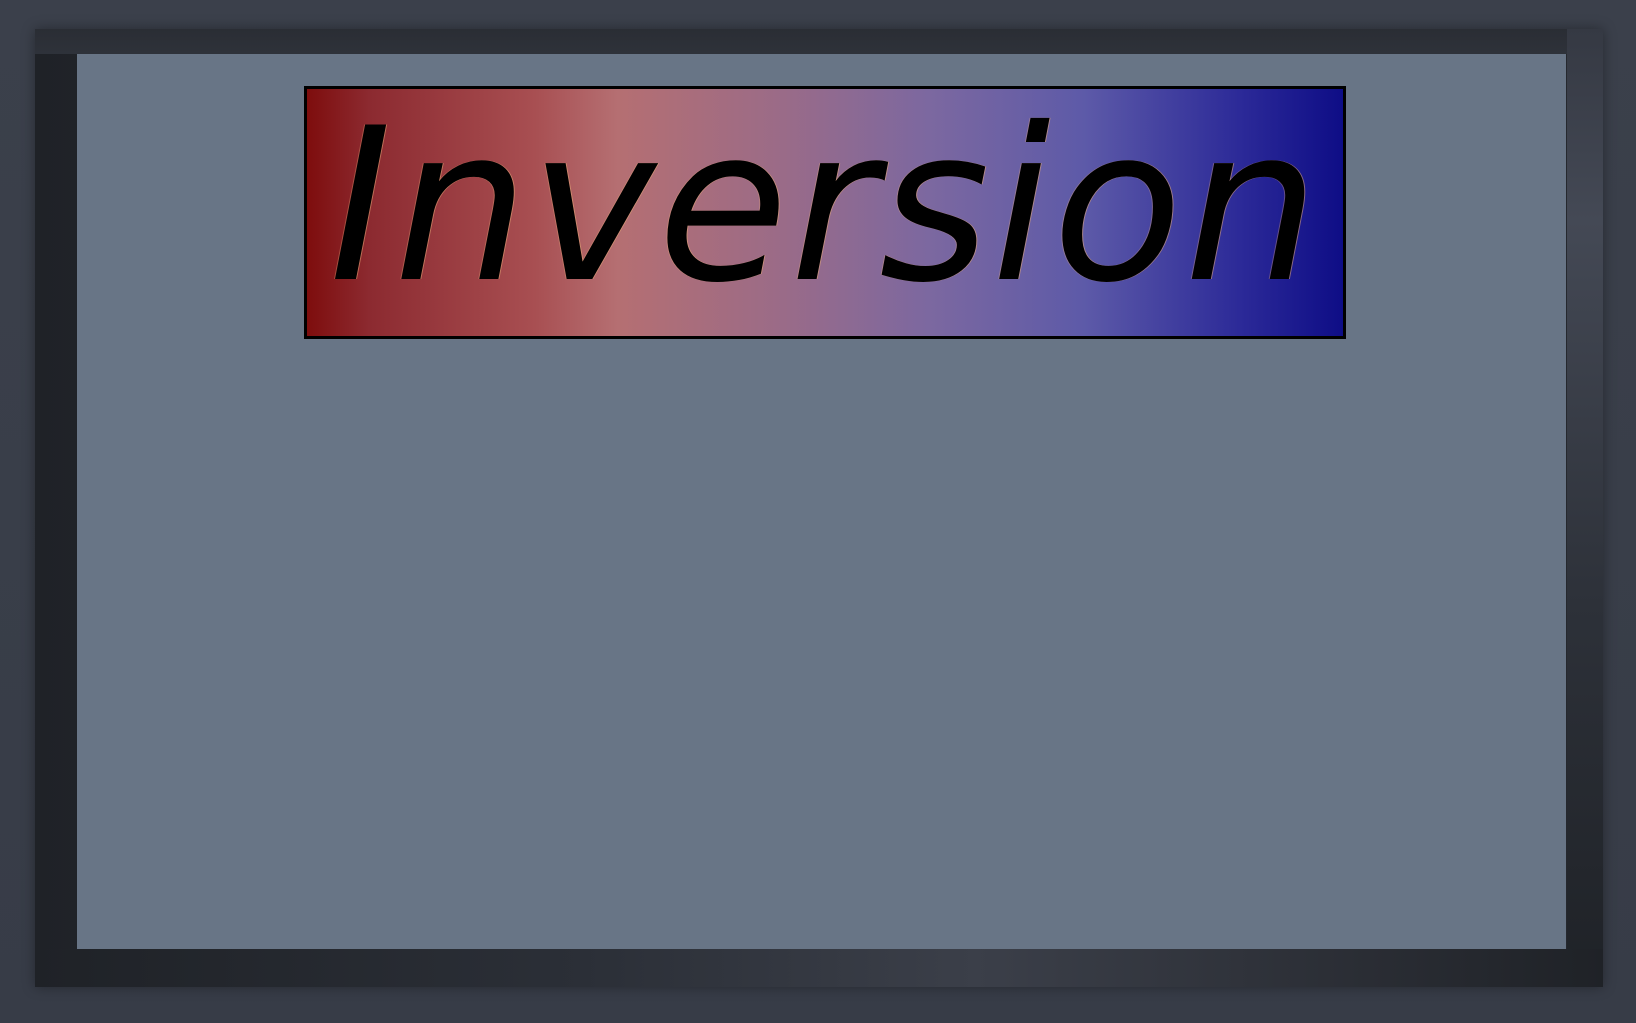 The image size is (1636, 1023). Describe the element at coordinates (1585, 508) in the screenshot. I see `frame-right-edge` at that location.